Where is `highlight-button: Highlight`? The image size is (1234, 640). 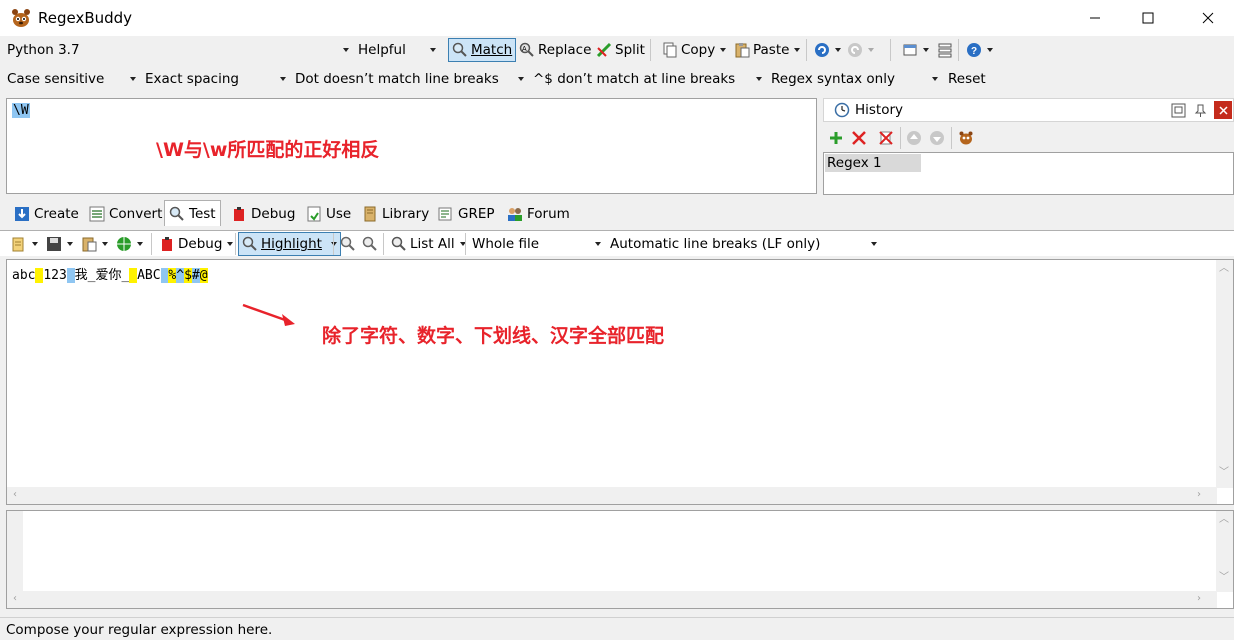
highlight-button: Highlight is located at coordinates (289, 244).